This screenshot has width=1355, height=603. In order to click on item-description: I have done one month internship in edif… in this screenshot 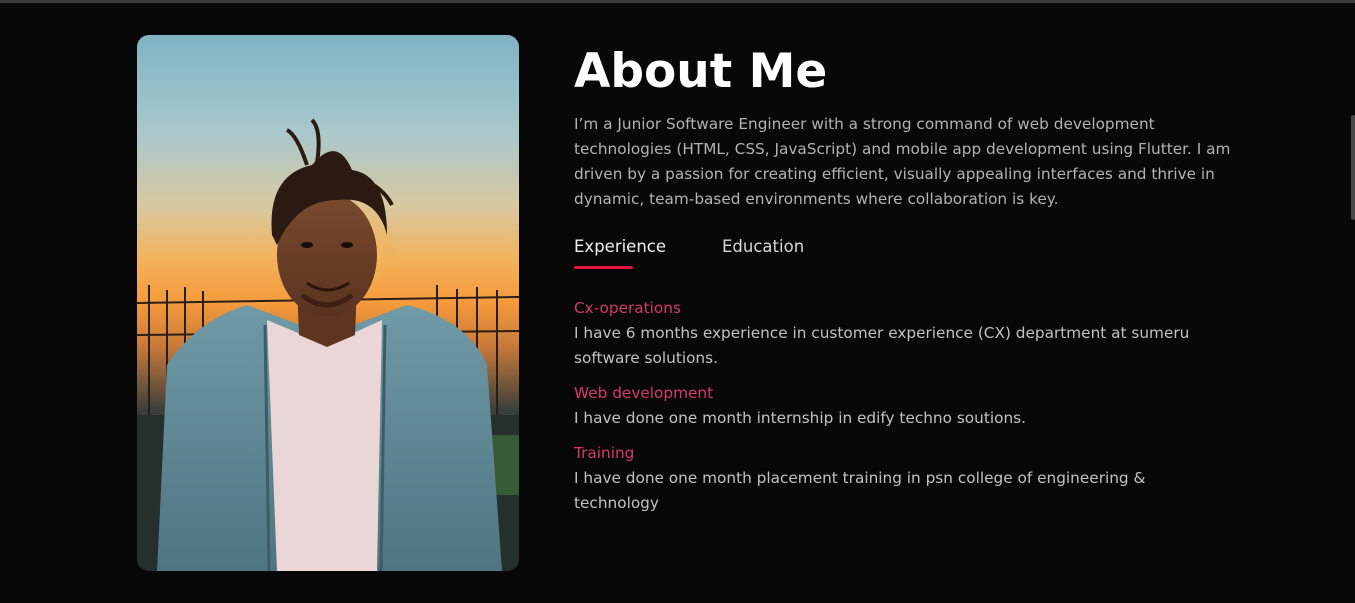, I will do `click(800, 418)`.